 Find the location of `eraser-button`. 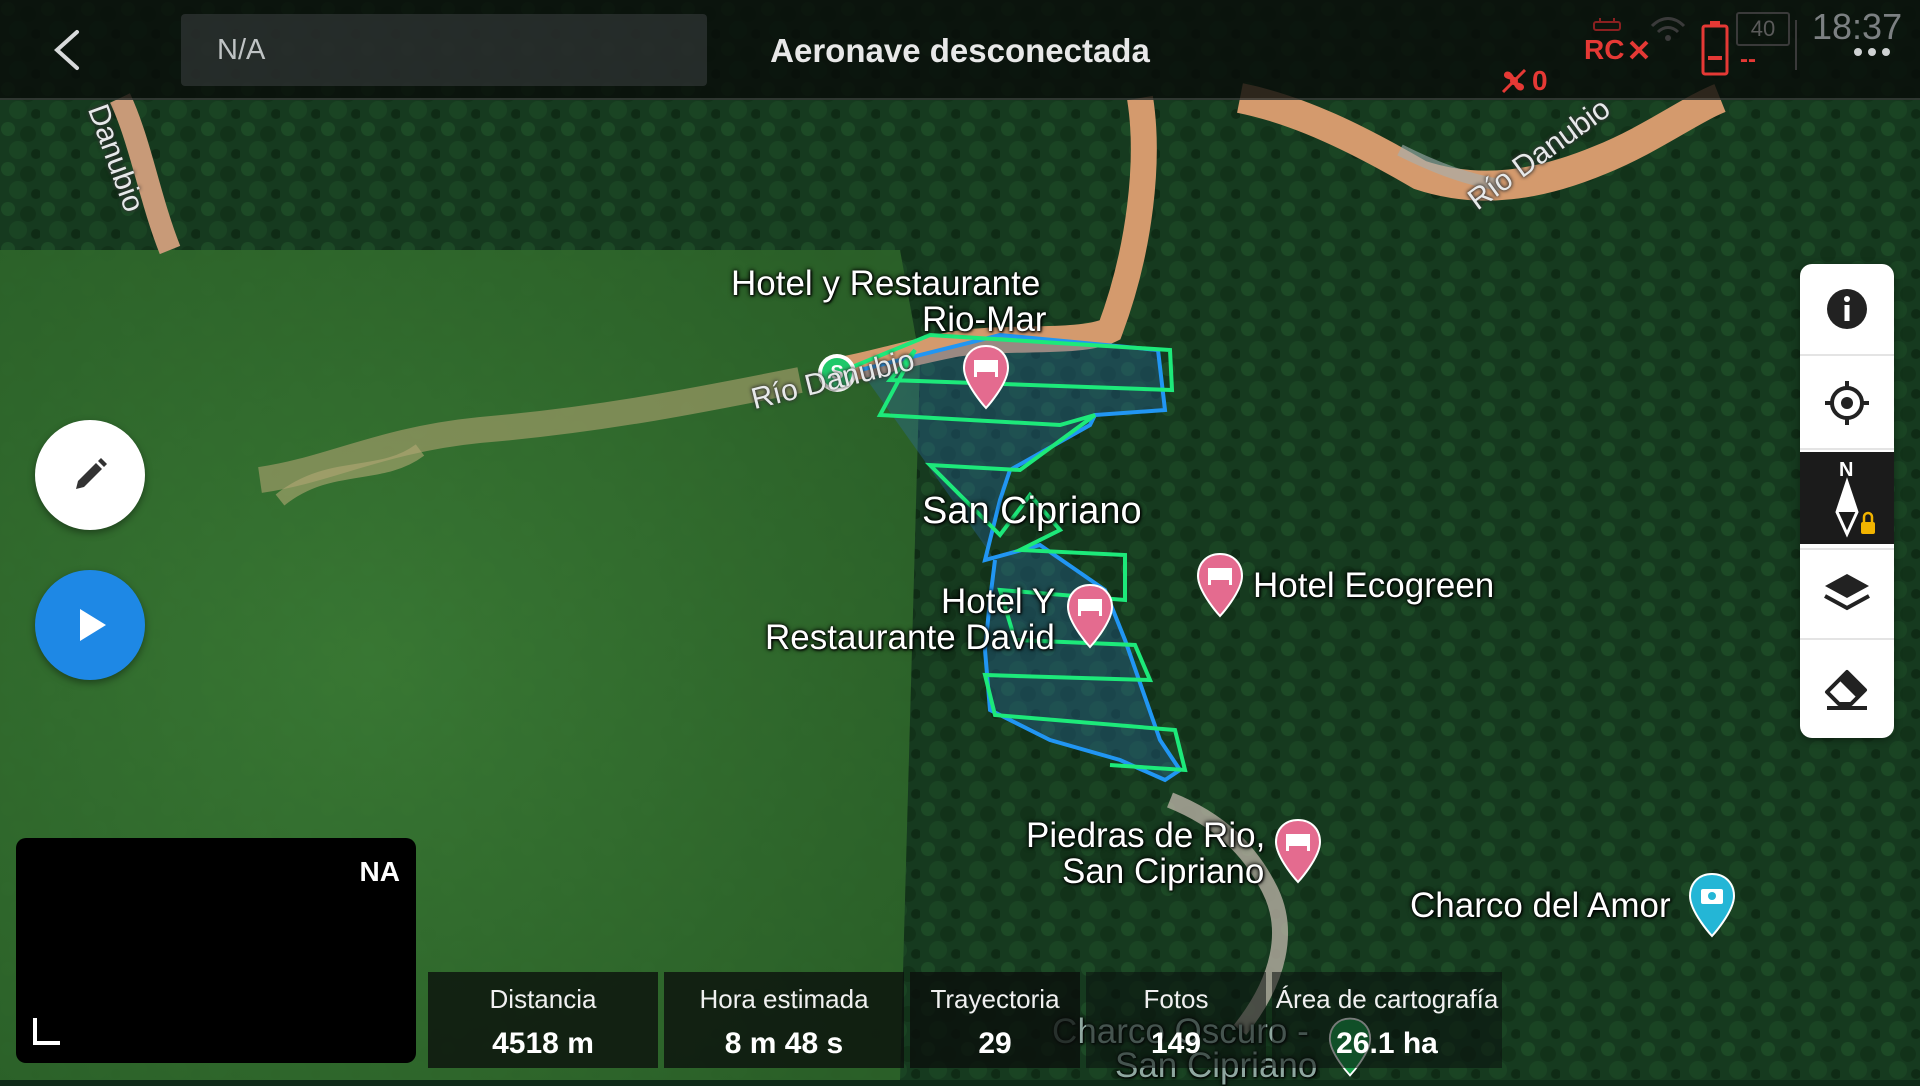

eraser-button is located at coordinates (1847, 688).